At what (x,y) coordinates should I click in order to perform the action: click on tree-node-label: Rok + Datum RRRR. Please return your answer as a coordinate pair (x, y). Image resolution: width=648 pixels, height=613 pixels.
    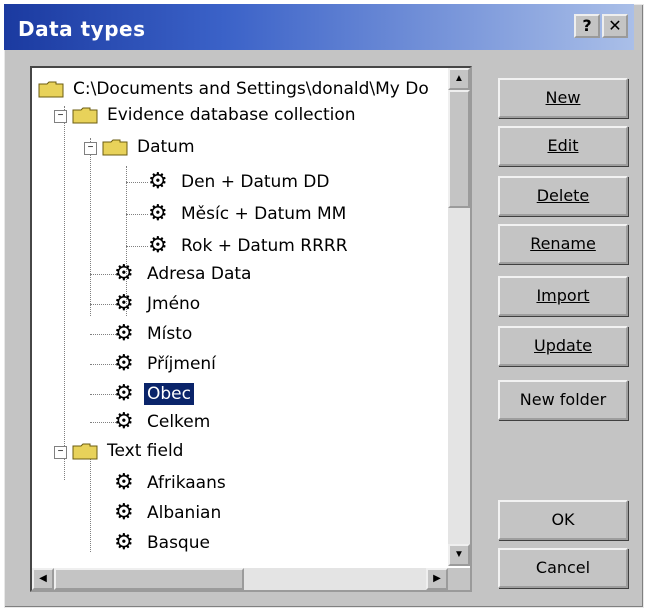
    Looking at the image, I should click on (264, 246).